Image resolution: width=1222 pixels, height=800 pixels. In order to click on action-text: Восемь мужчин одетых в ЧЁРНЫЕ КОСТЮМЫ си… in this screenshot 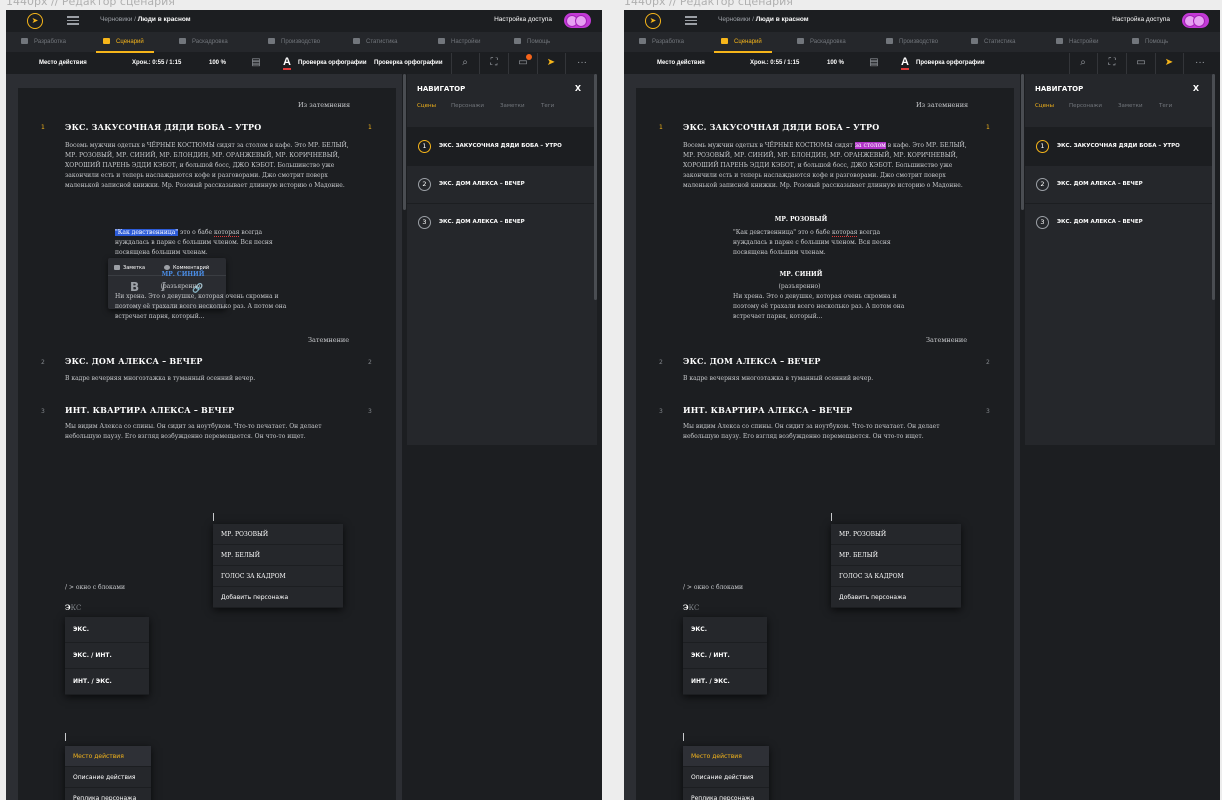, I will do `click(828, 166)`.